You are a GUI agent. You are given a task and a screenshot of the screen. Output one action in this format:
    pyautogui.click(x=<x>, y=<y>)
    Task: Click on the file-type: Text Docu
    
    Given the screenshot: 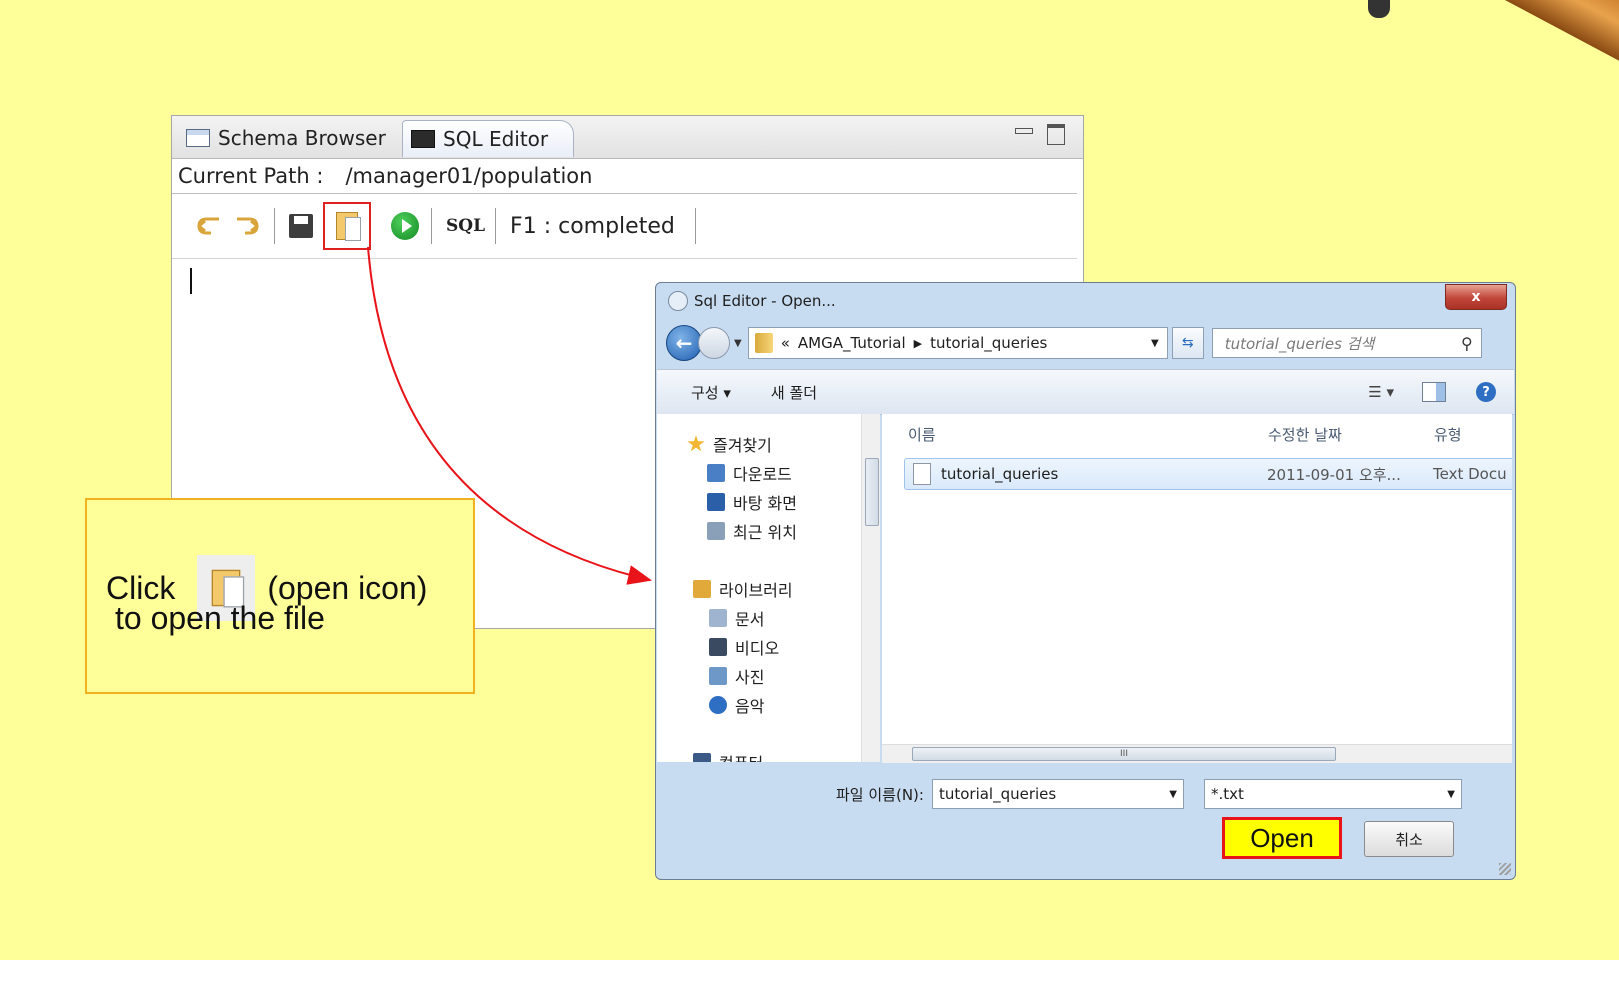 What is the action you would take?
    pyautogui.click(x=1470, y=474)
    